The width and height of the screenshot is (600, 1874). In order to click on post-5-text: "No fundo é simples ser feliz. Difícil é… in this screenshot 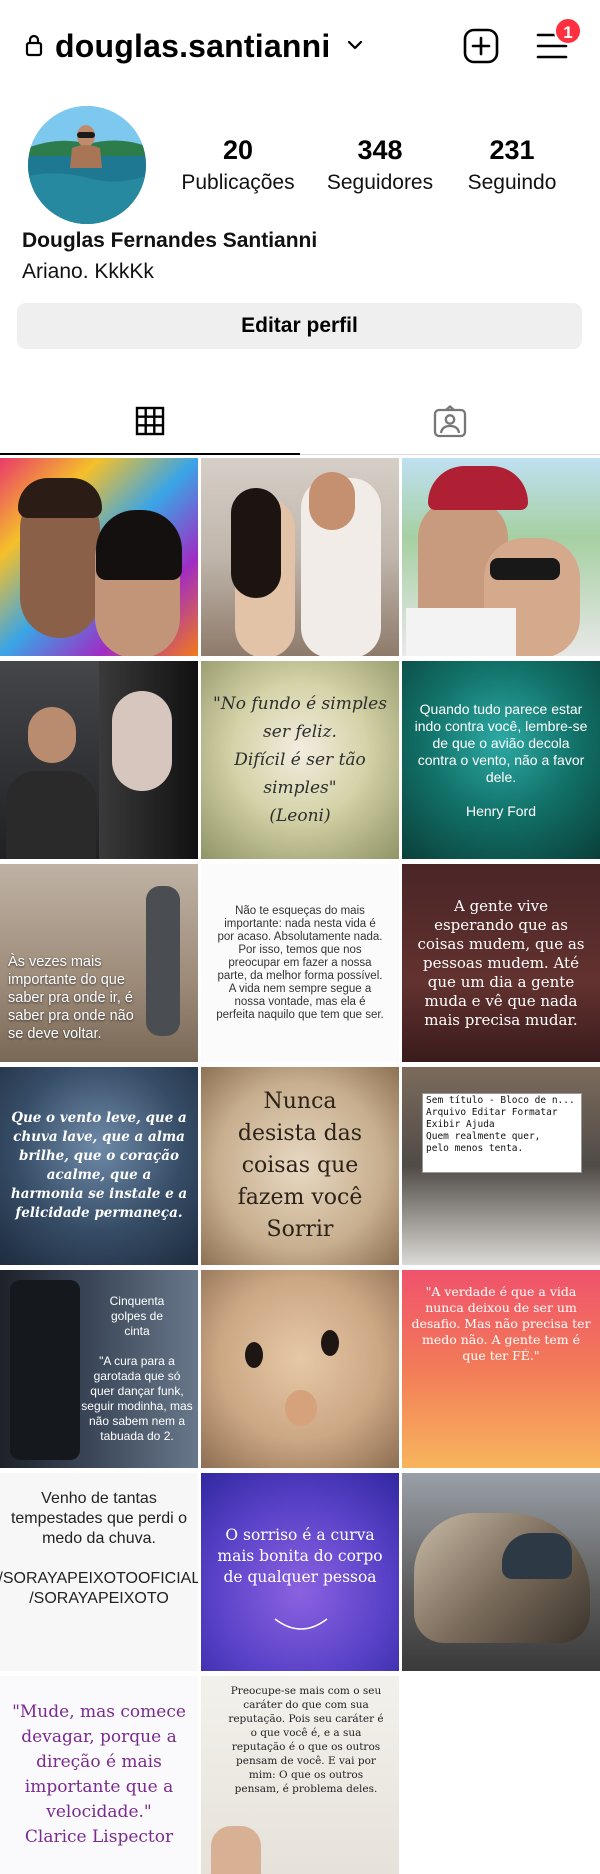, I will do `click(300, 760)`.